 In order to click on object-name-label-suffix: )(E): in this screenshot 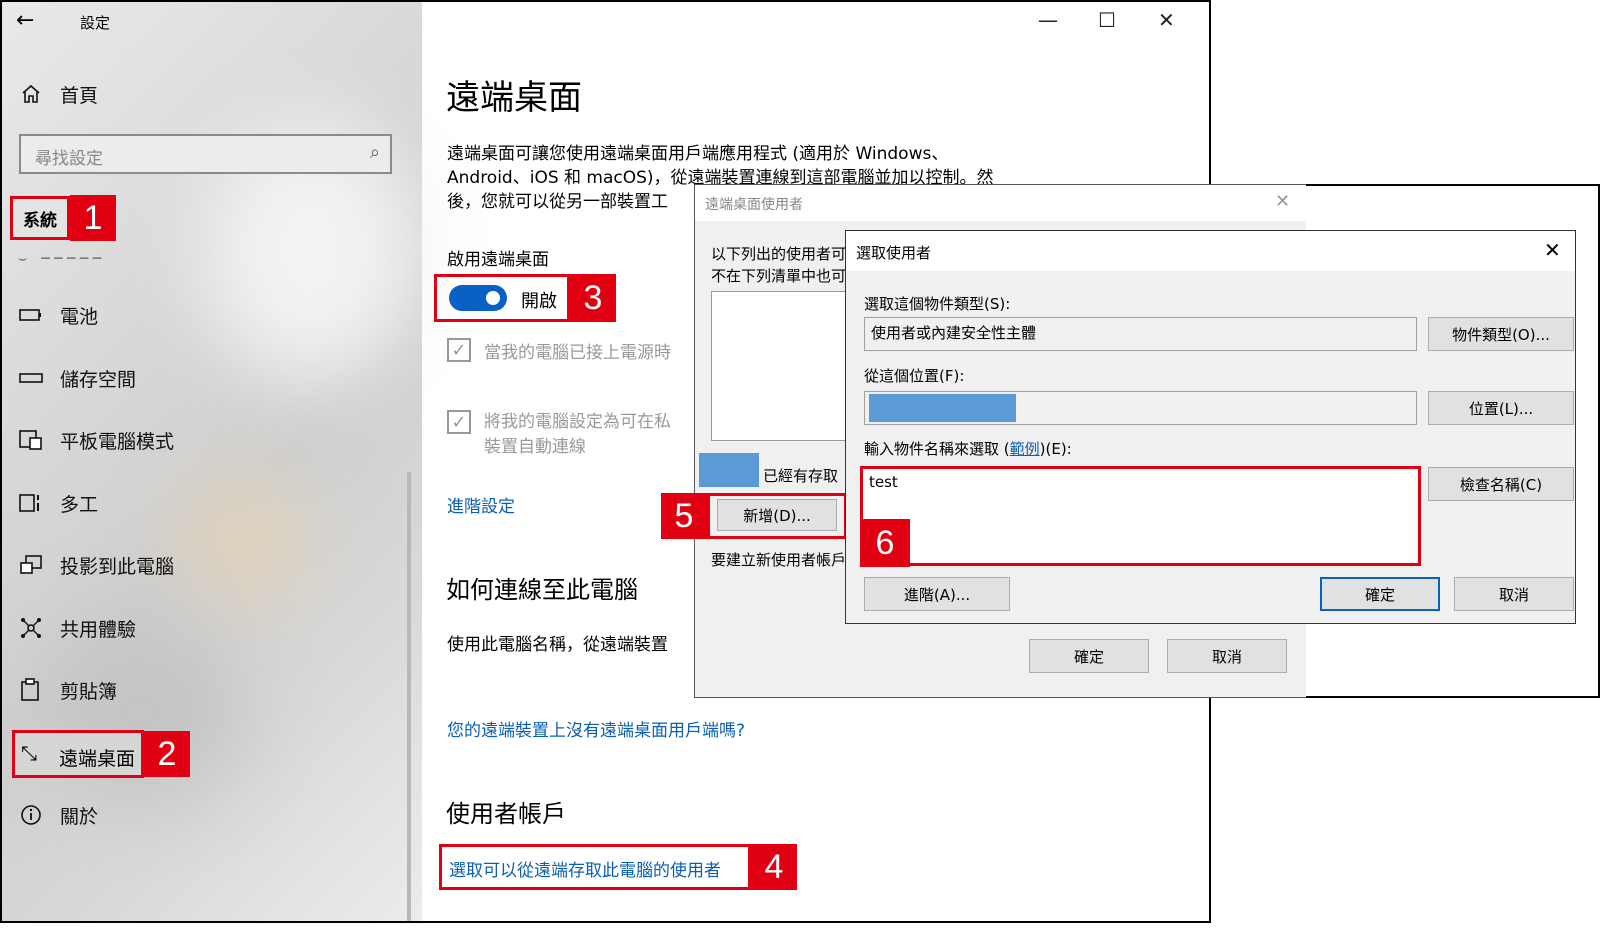, I will do `click(1055, 449)`.